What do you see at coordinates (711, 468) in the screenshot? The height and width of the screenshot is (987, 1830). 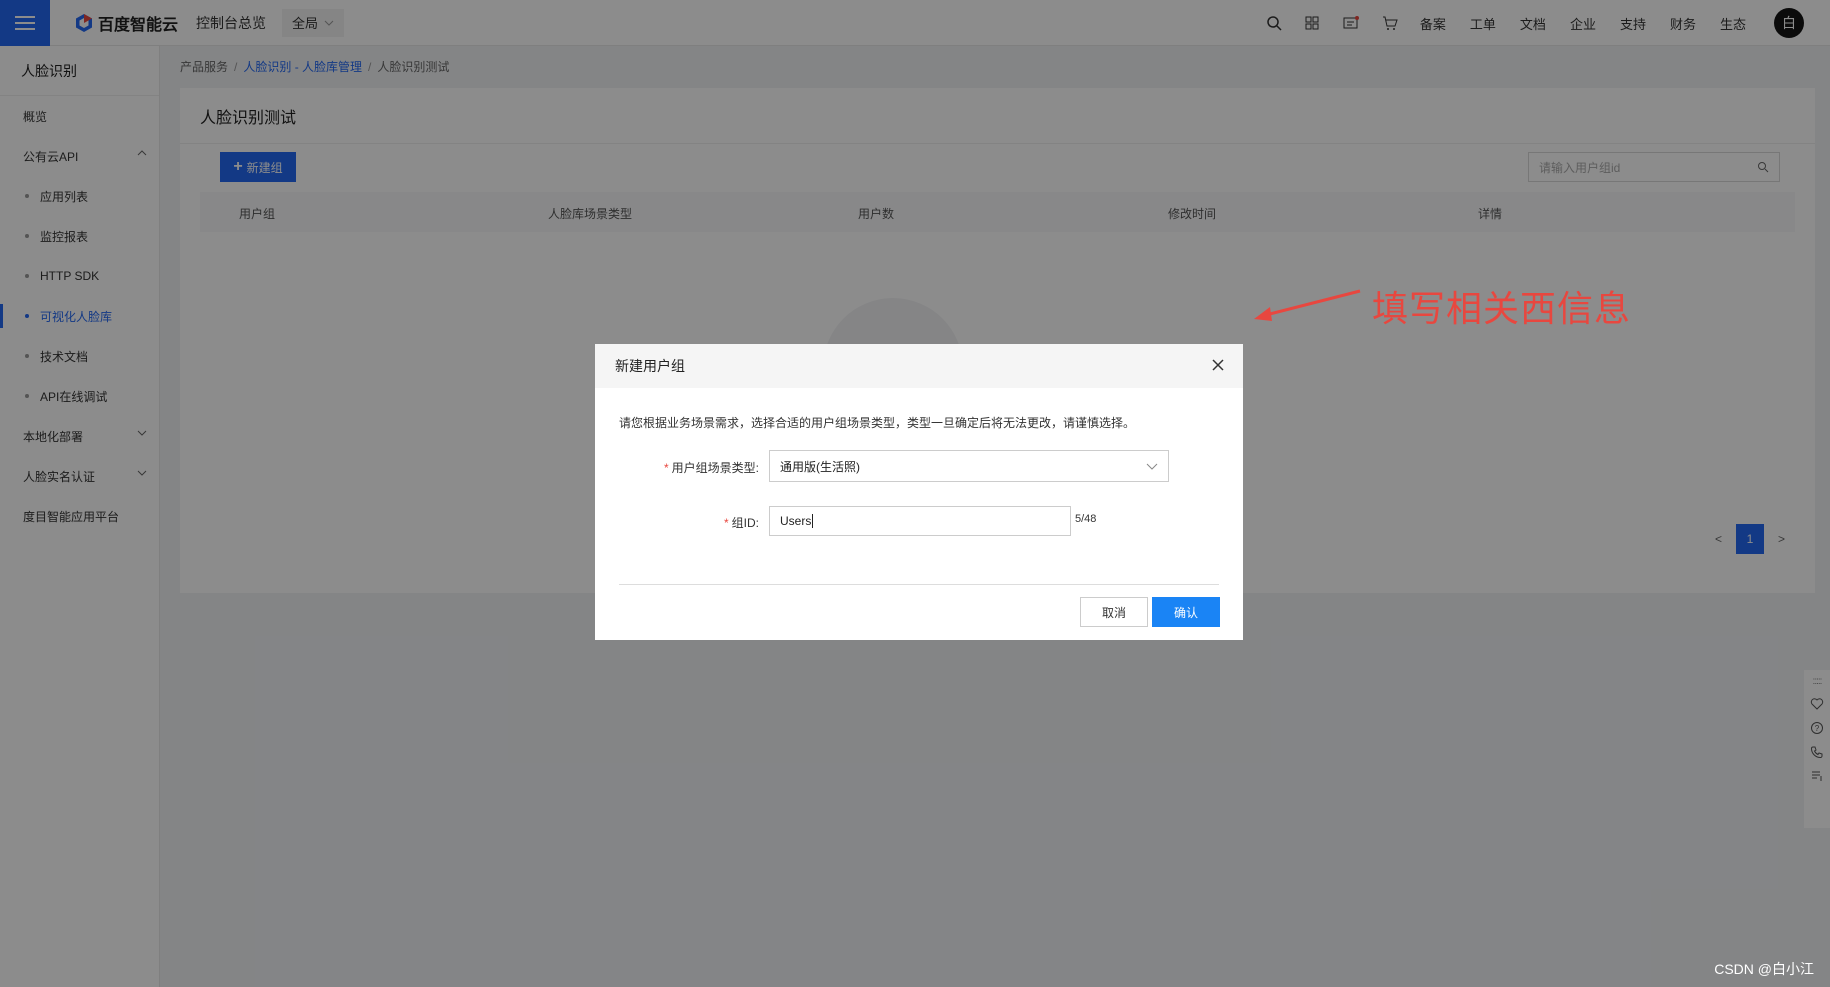 I see `scene-type-label: * 用户组场景类型:` at bounding box center [711, 468].